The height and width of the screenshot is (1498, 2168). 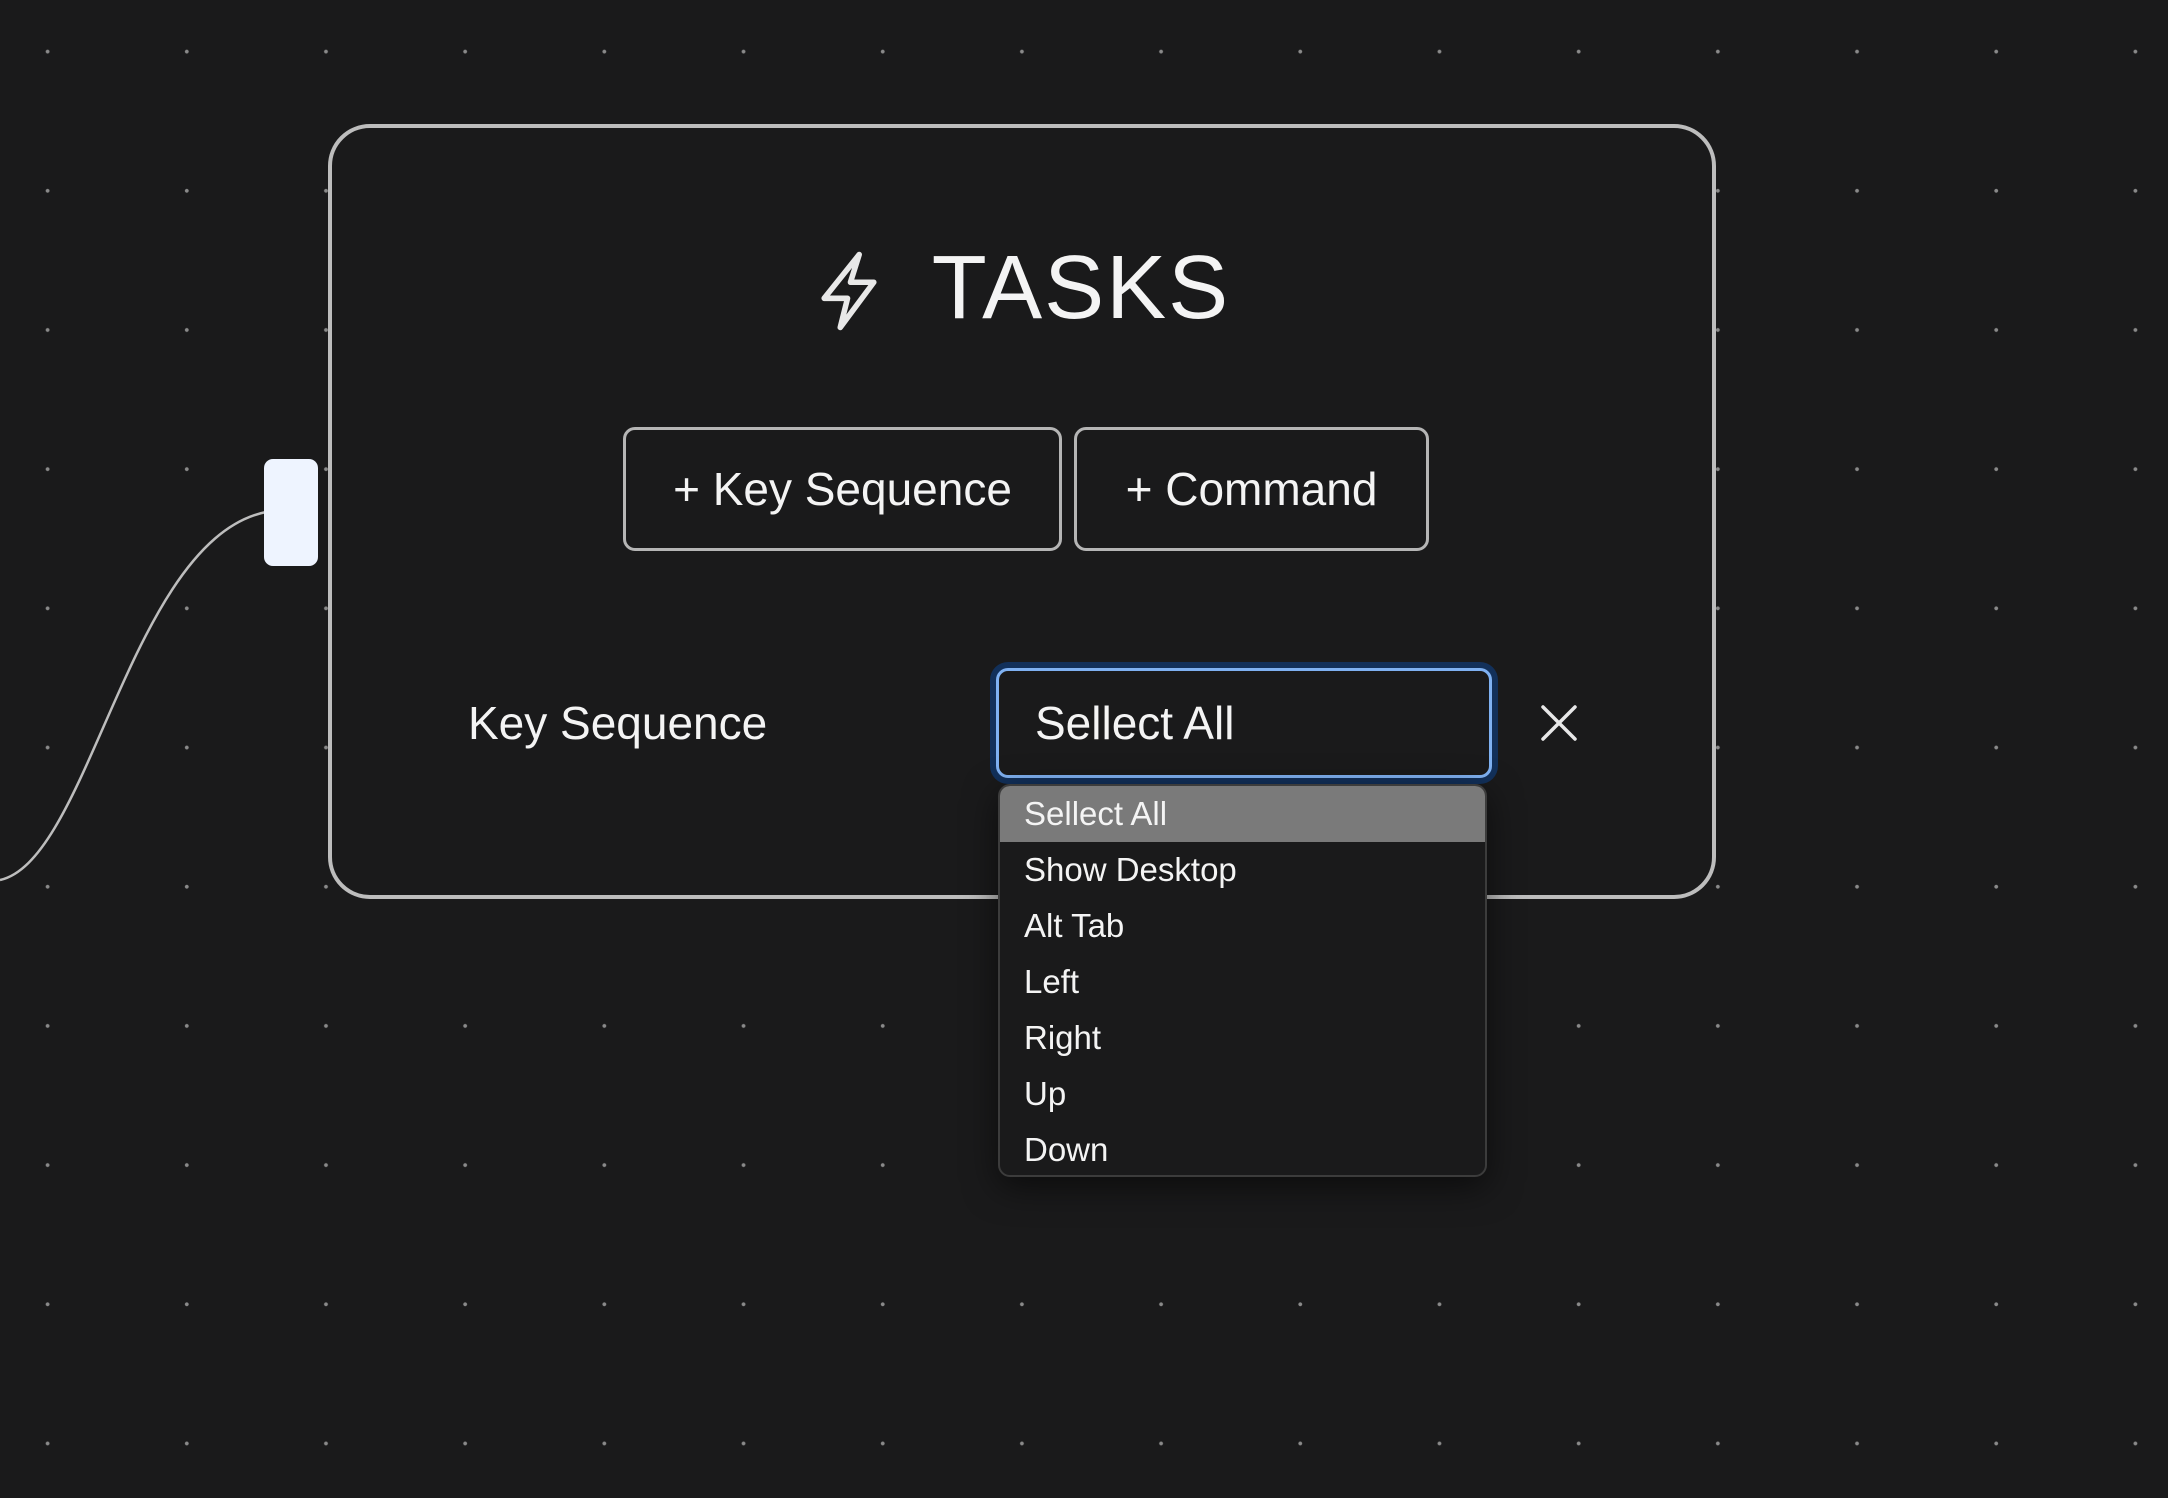 I want to click on lightning-bolt-icon, so click(x=849, y=291).